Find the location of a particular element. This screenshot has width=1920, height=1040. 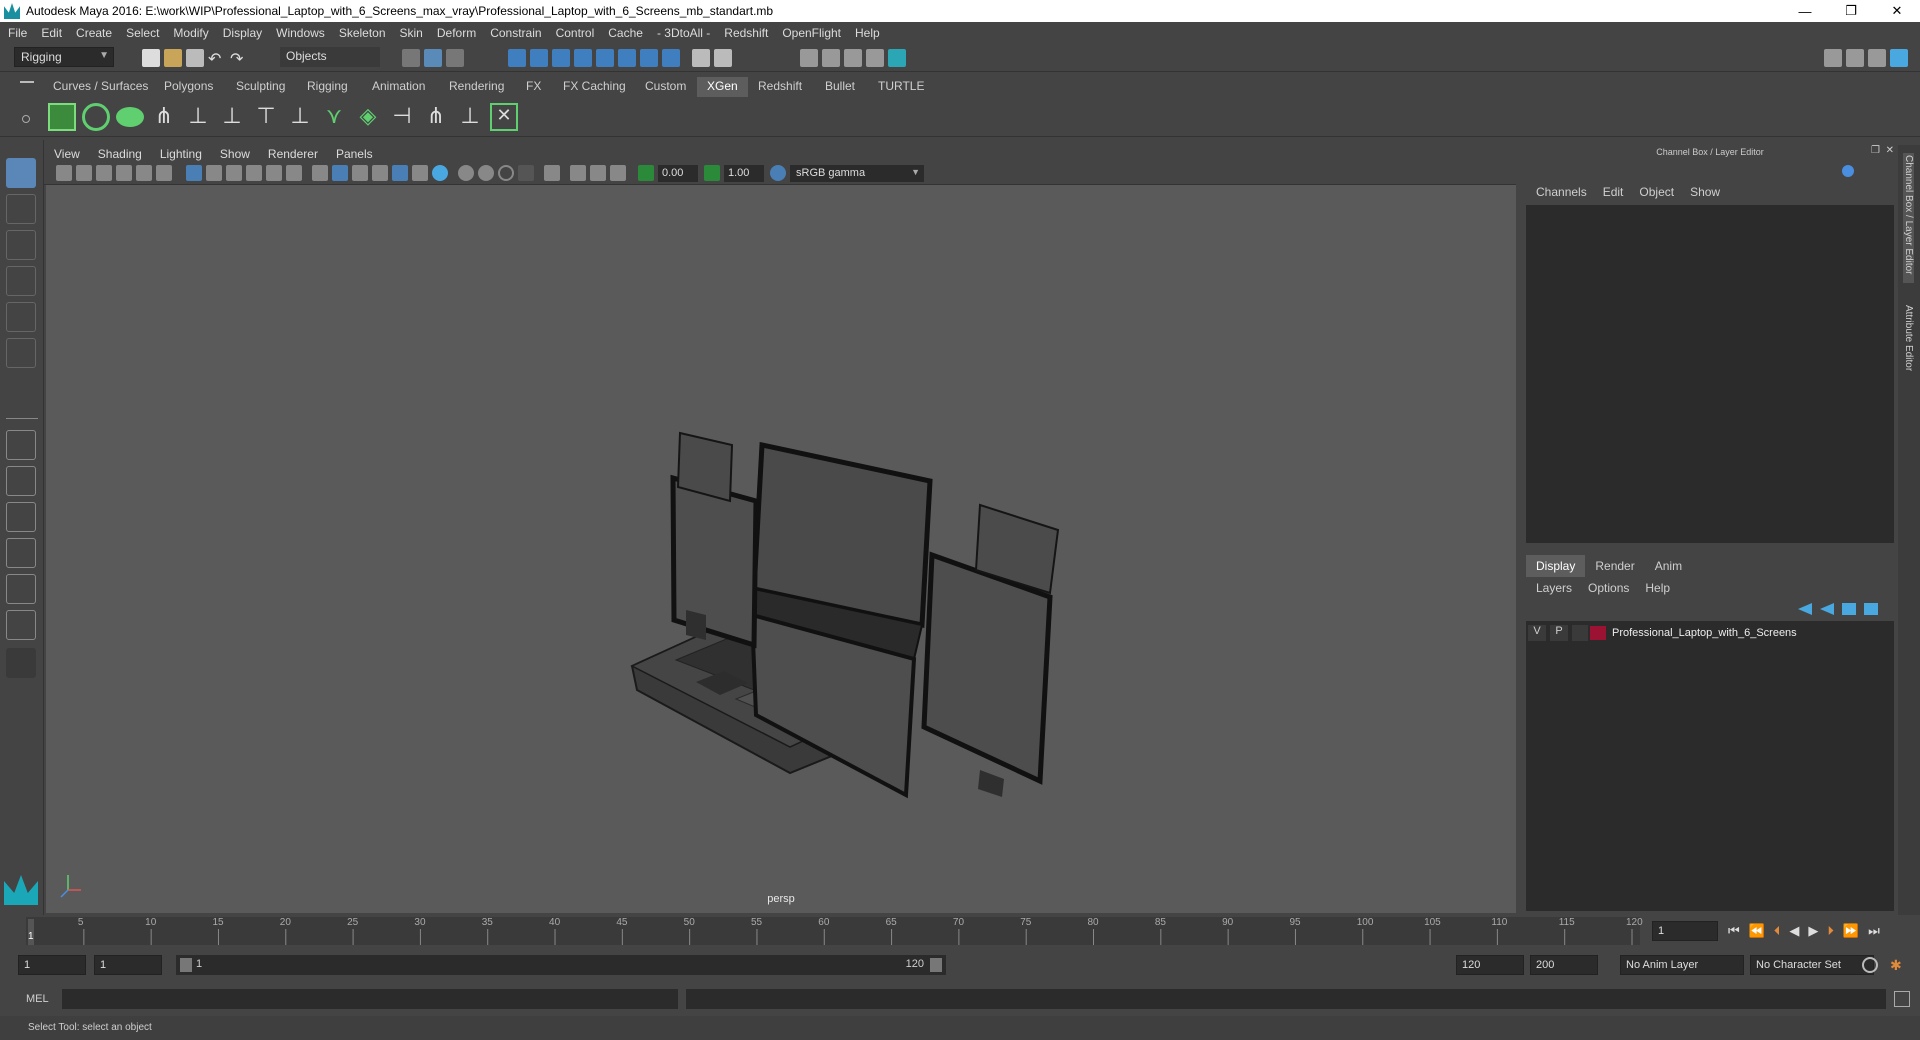

2d-pan-zoom-icon is located at coordinates (144, 173).